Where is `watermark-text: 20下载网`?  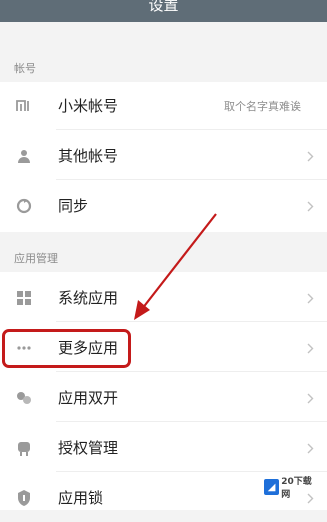
watermark-text: 20下载网 is located at coordinates (296, 488).